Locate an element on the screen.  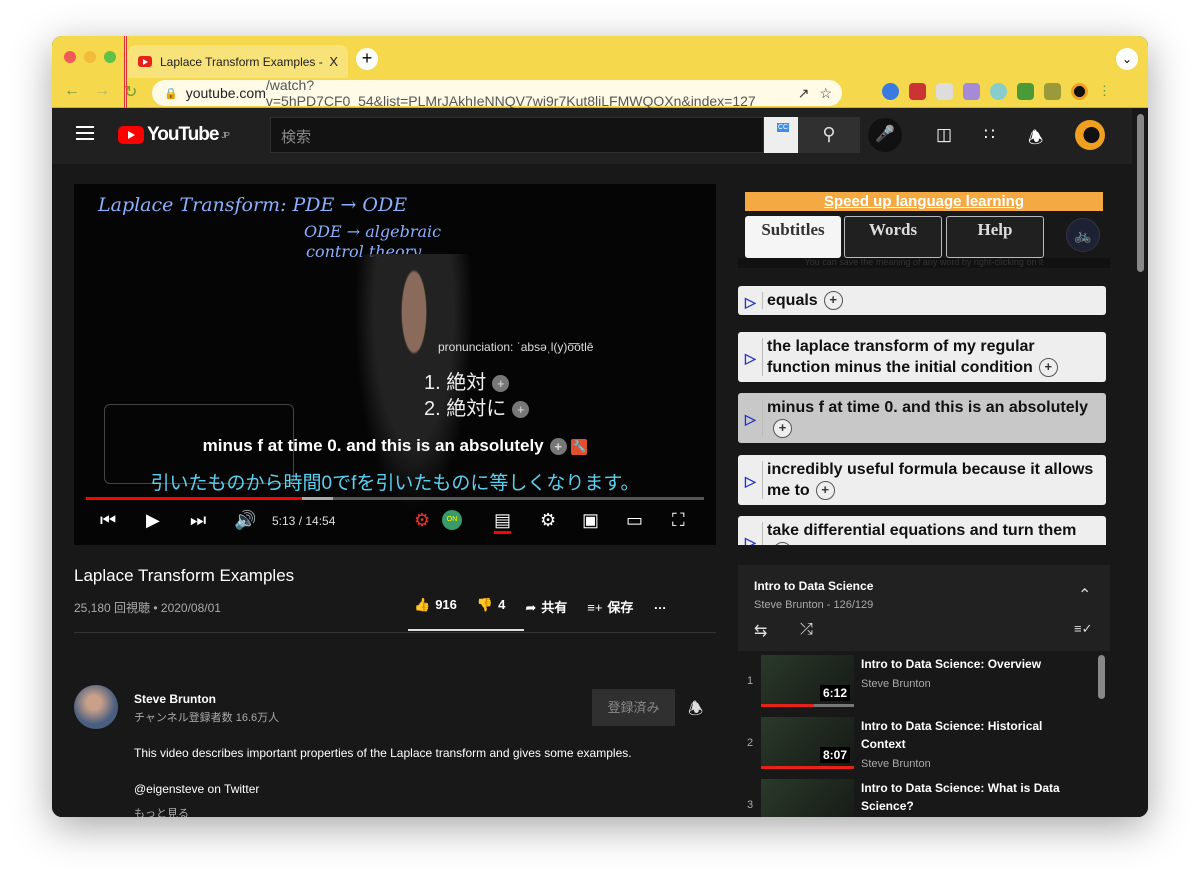
item-index: 3 is located at coordinates (750, 805).